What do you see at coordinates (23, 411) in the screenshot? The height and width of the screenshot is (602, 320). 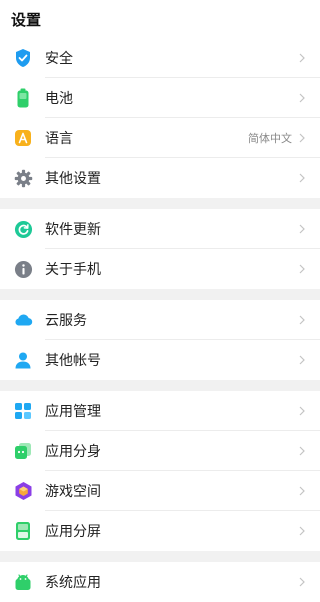 I see `app-grid-icon` at bounding box center [23, 411].